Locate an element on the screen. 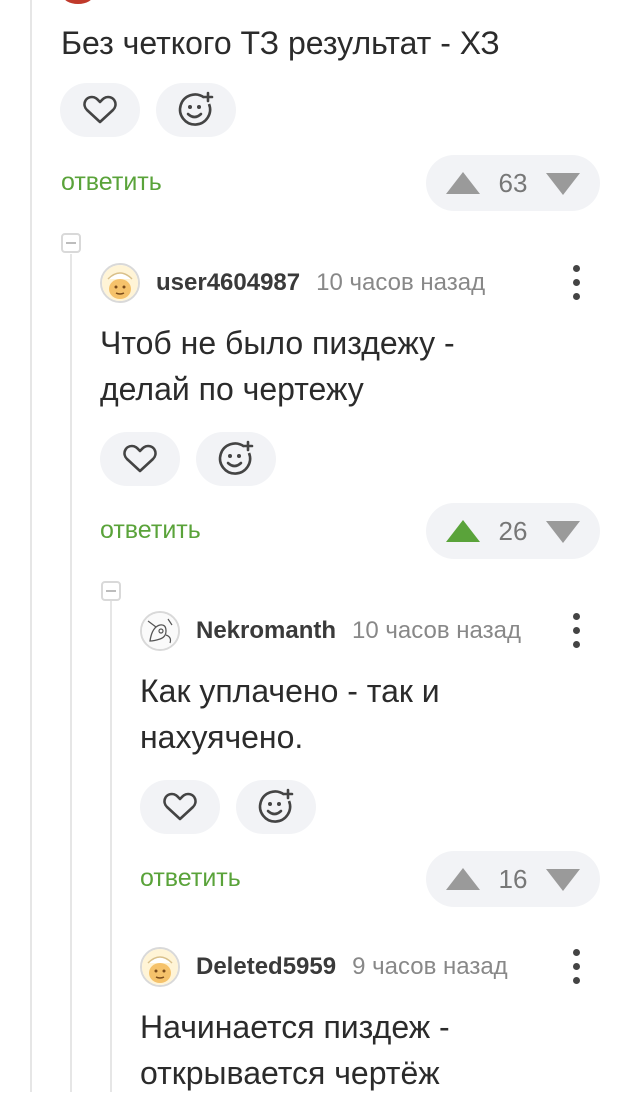 This screenshot has width=629, height=1096. author-name: Deleted5959 is located at coordinates (266, 967).